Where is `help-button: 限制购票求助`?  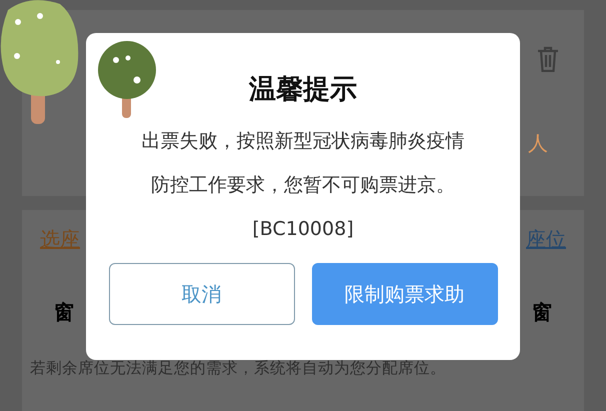 help-button: 限制购票求助 is located at coordinates (405, 294).